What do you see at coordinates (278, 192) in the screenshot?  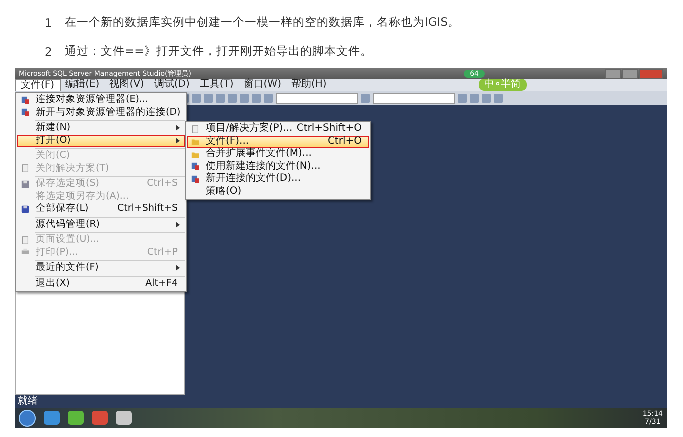 I see `menu-item: 策略(O)` at bounding box center [278, 192].